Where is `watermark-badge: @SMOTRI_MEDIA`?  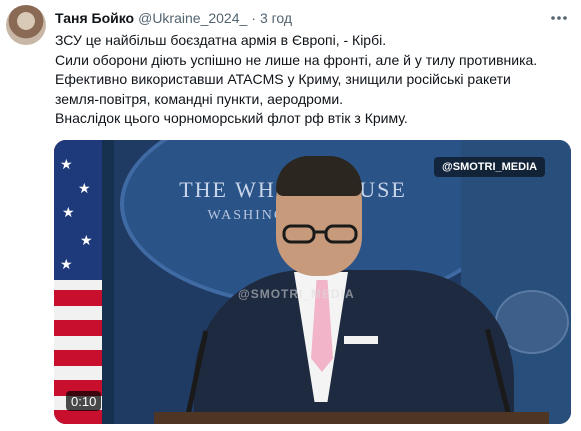
watermark-badge: @SMOTRI_MEDIA is located at coordinates (490, 167).